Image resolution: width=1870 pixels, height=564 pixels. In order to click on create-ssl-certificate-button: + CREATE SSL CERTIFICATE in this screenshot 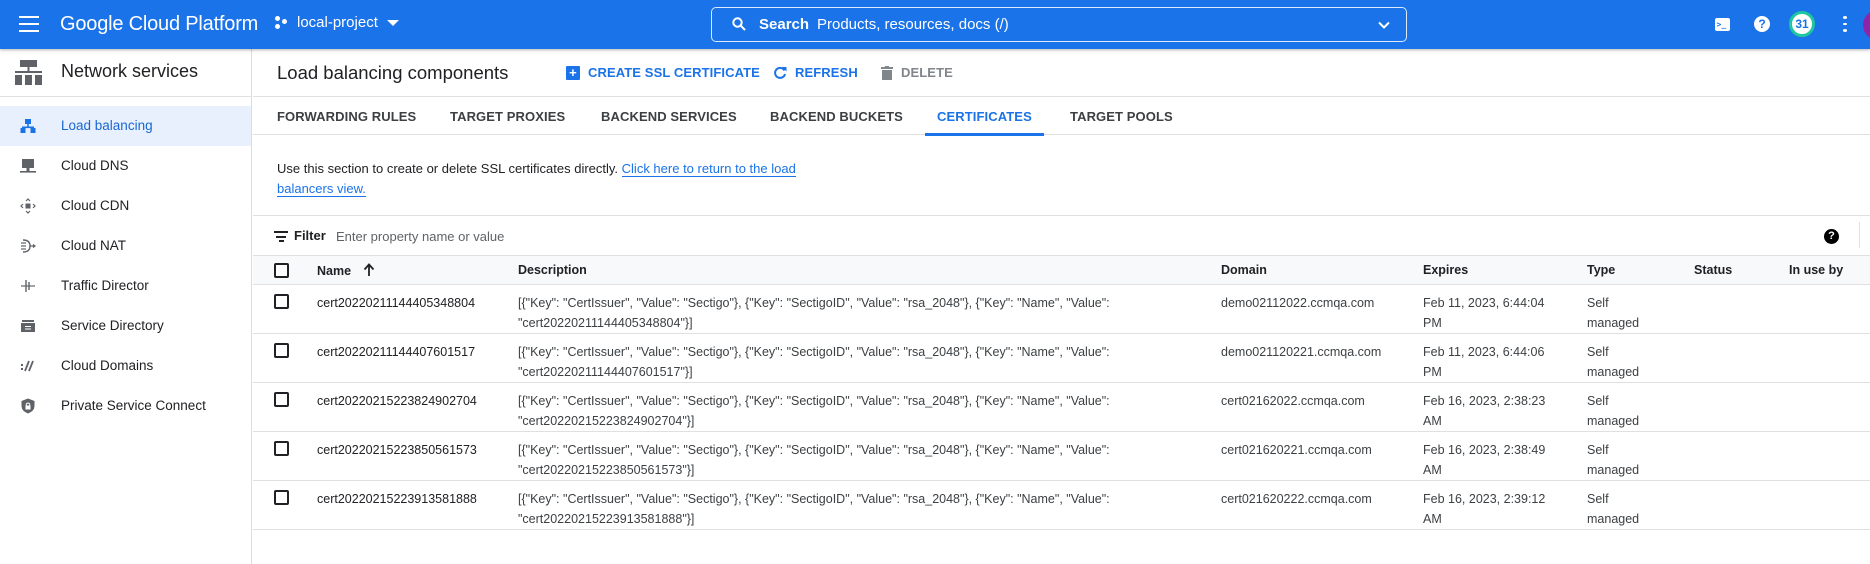, I will do `click(663, 72)`.